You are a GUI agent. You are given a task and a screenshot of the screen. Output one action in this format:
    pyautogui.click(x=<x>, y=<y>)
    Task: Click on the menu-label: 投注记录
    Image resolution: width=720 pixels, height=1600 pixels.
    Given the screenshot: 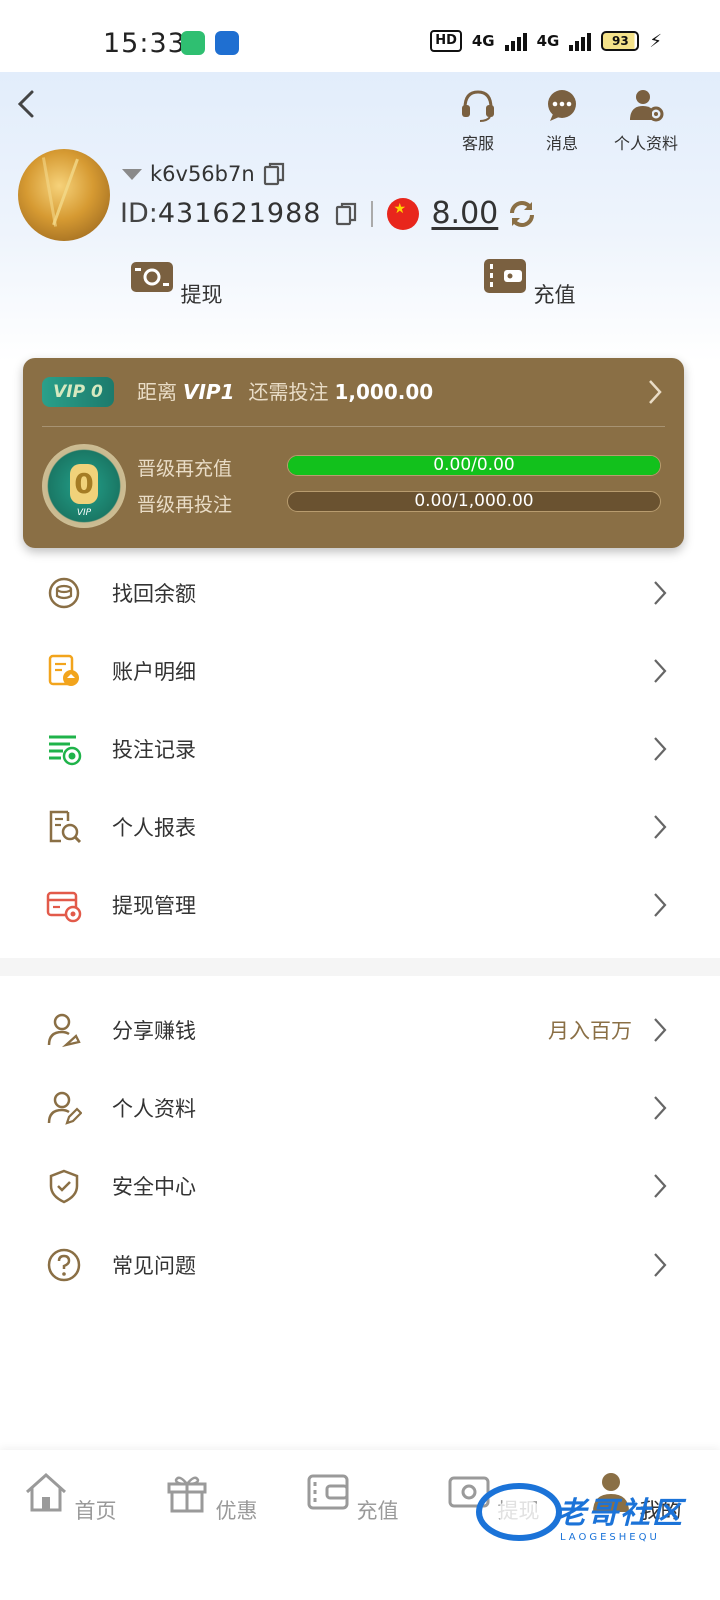 What is the action you would take?
    pyautogui.click(x=154, y=750)
    